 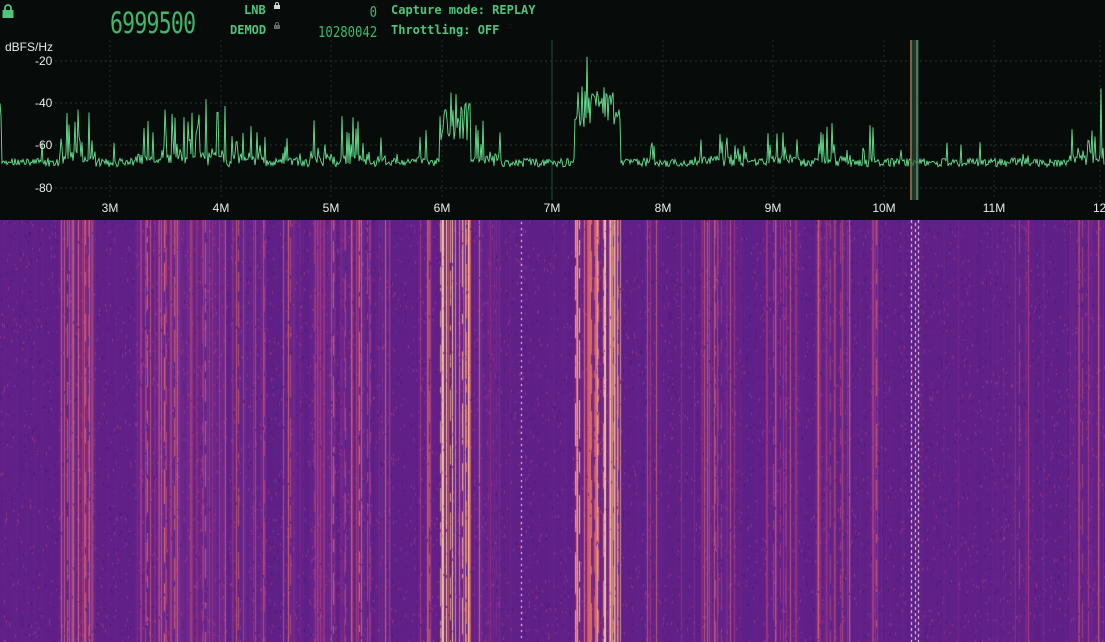 I want to click on center-frequency-display: 6999500, so click(x=153, y=23).